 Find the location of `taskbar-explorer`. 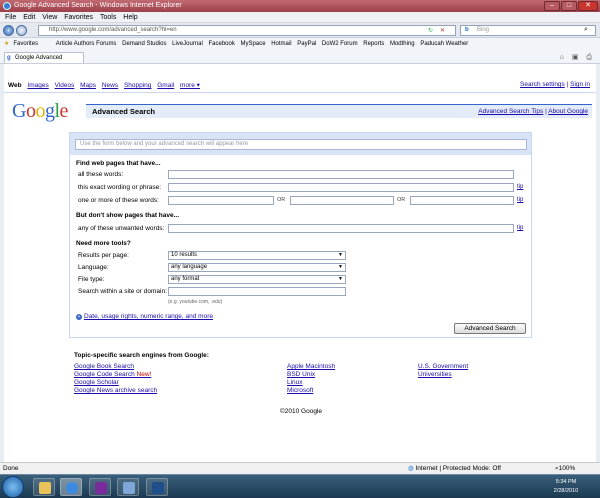

taskbar-explorer is located at coordinates (44, 487).